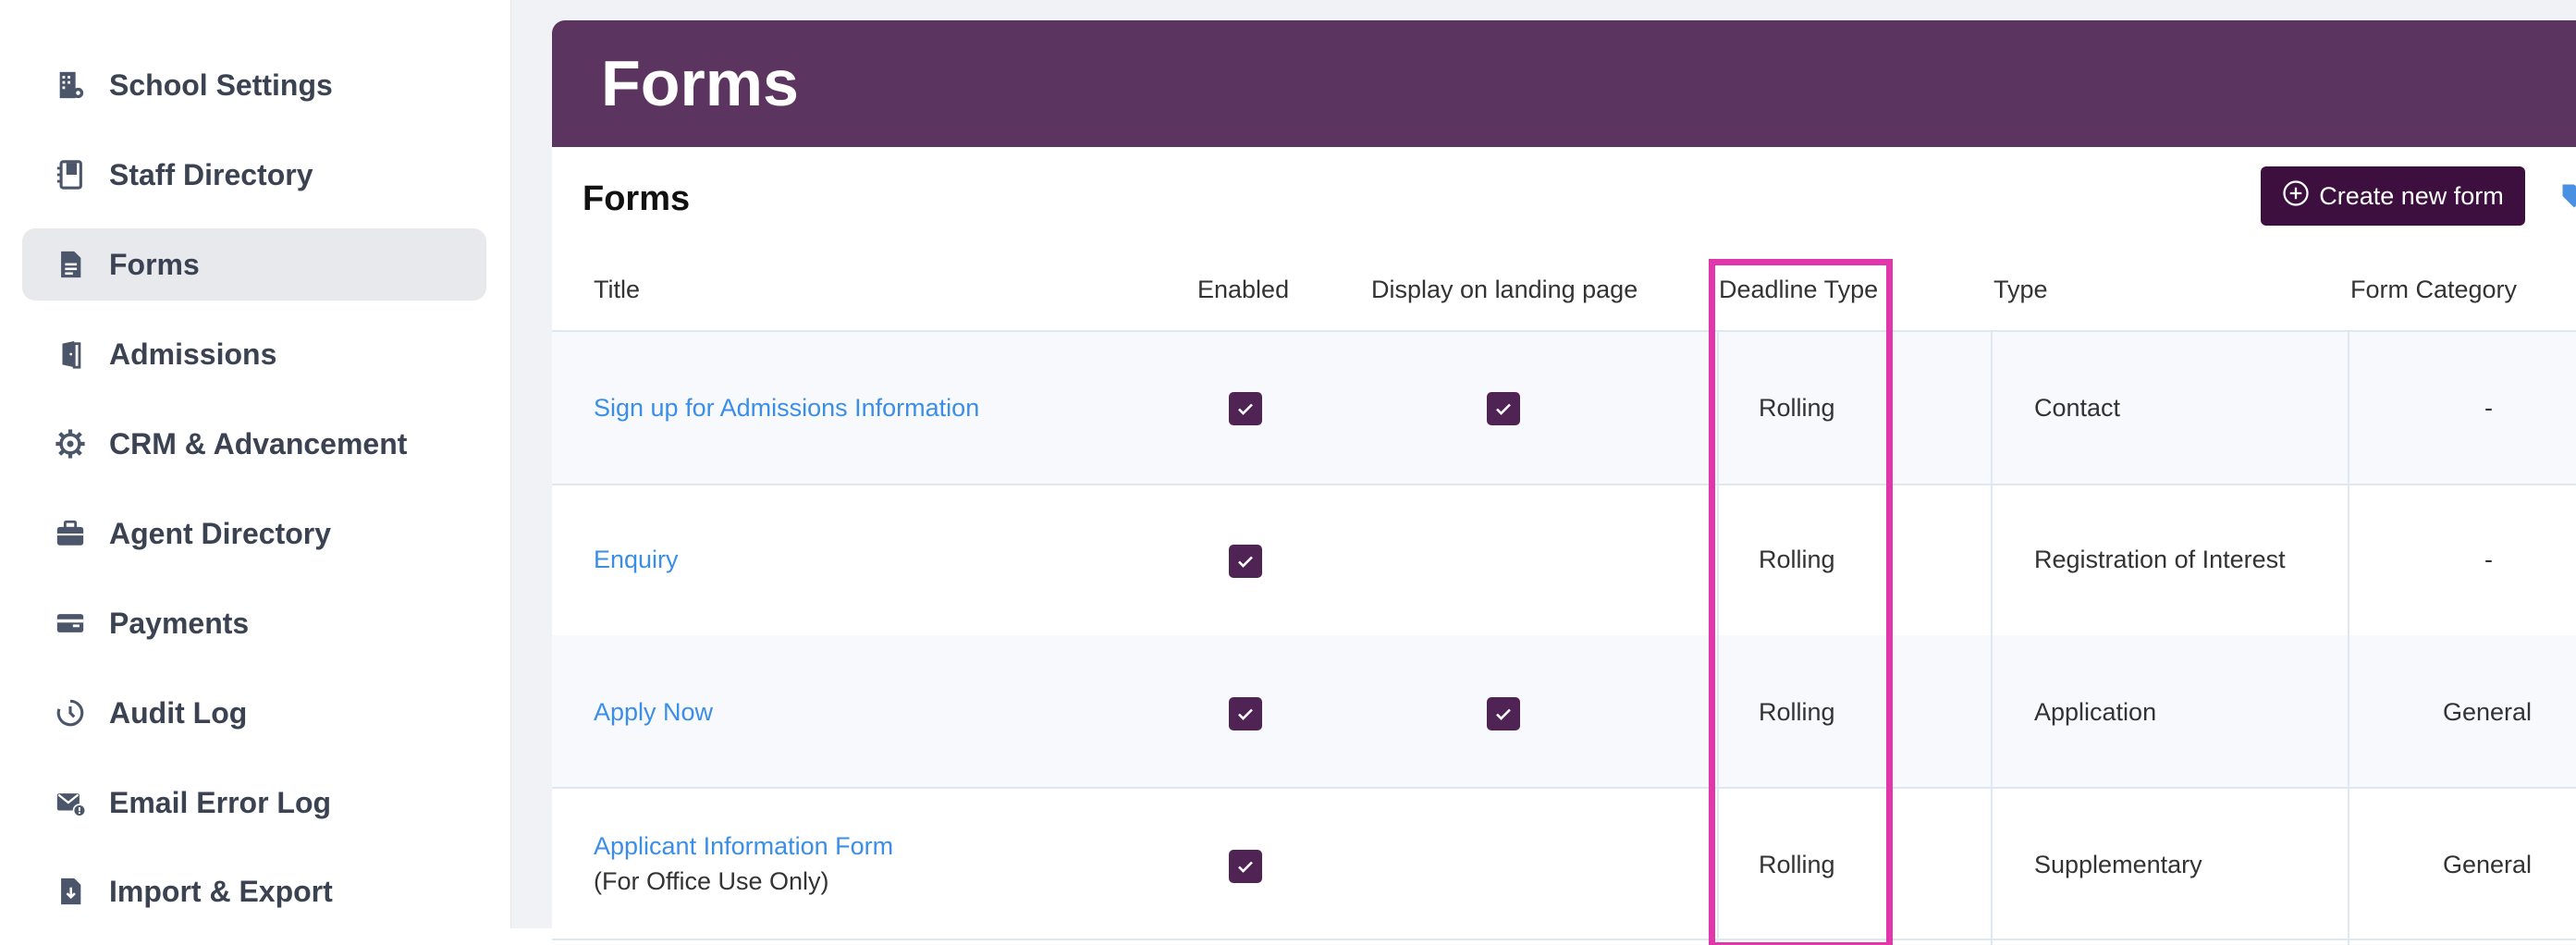 This screenshot has height=945, width=2576. I want to click on sidebar-item-agent-directory: Agent Directory, so click(254, 533).